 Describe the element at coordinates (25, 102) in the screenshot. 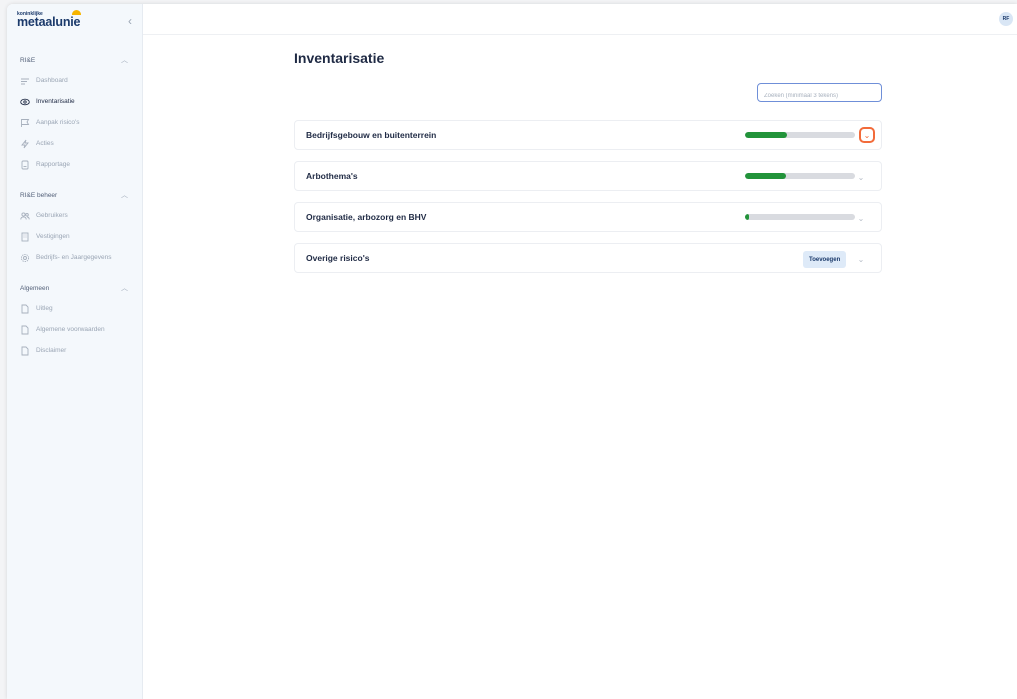

I see `eye-icon` at that location.